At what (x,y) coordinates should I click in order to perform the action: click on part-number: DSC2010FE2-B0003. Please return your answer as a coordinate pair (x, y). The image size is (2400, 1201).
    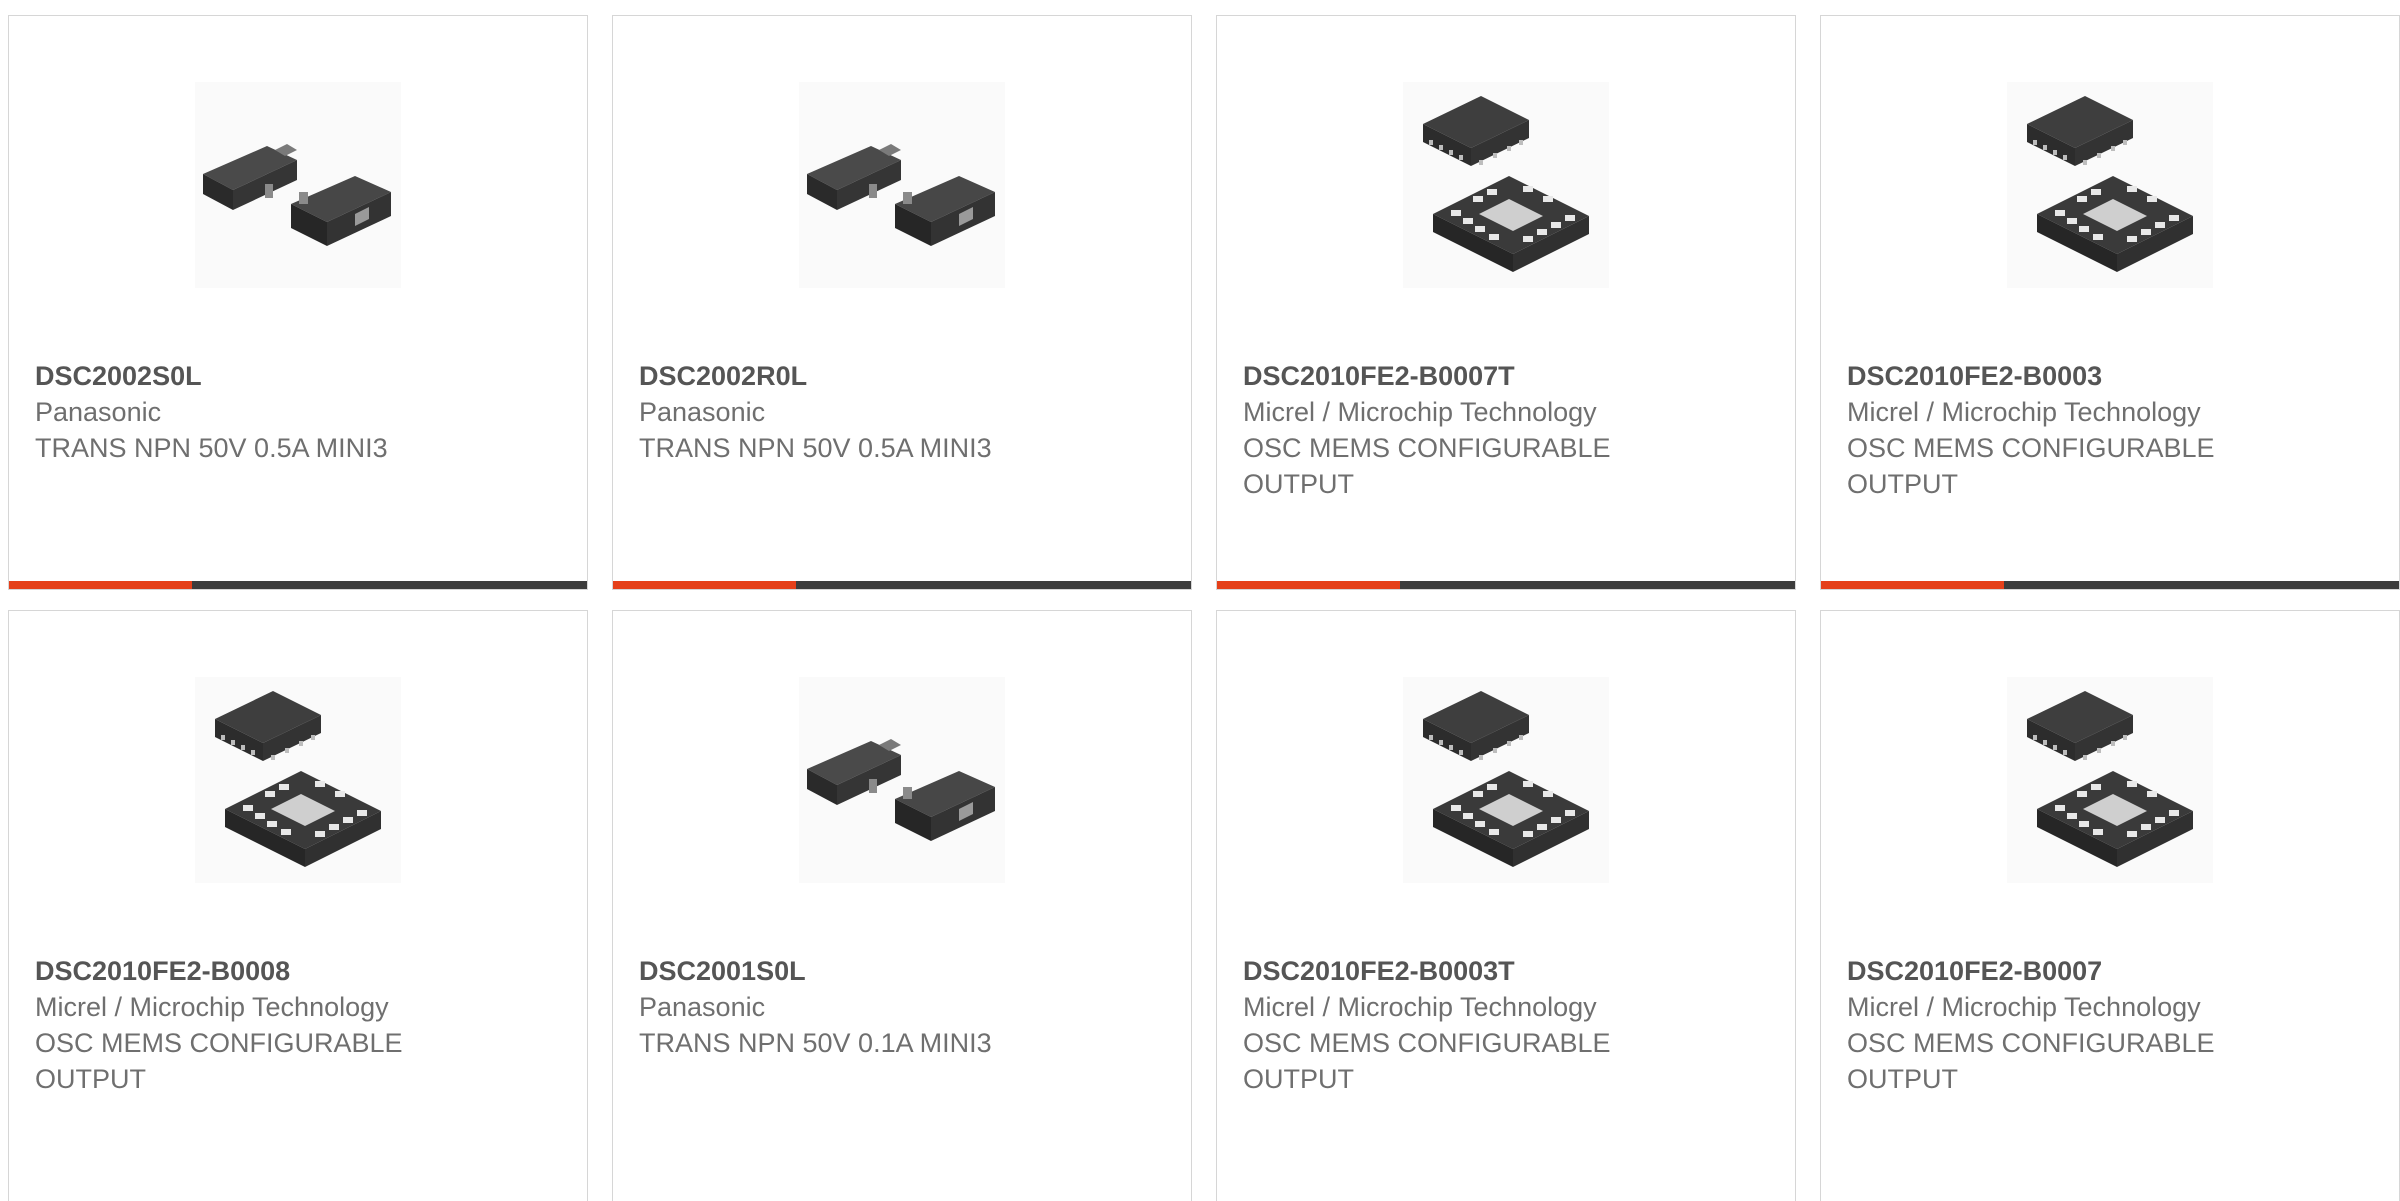
    Looking at the image, I should click on (2113, 376).